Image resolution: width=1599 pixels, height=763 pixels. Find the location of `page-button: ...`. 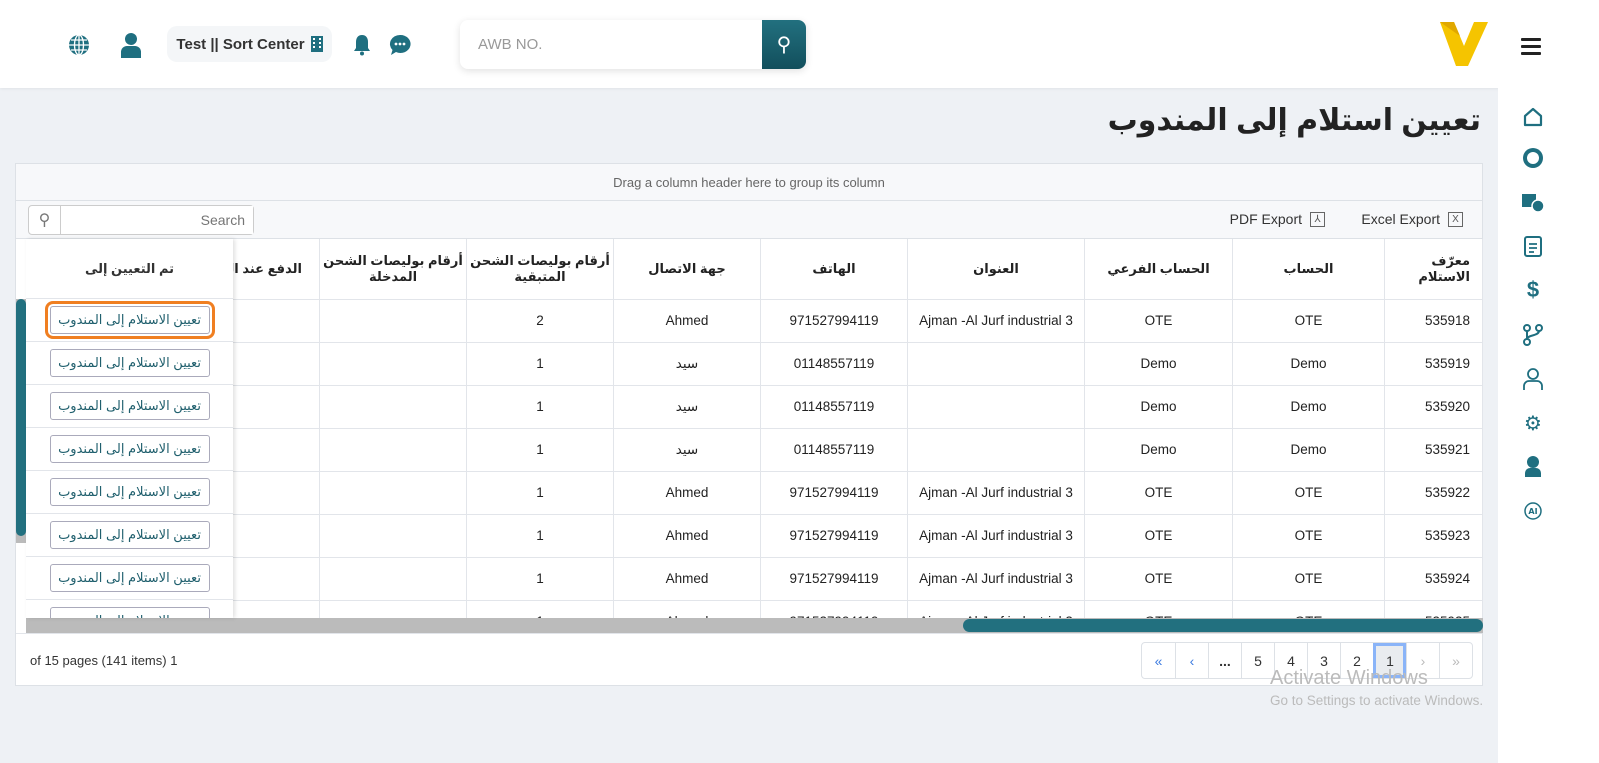

page-button: ... is located at coordinates (1224, 660).